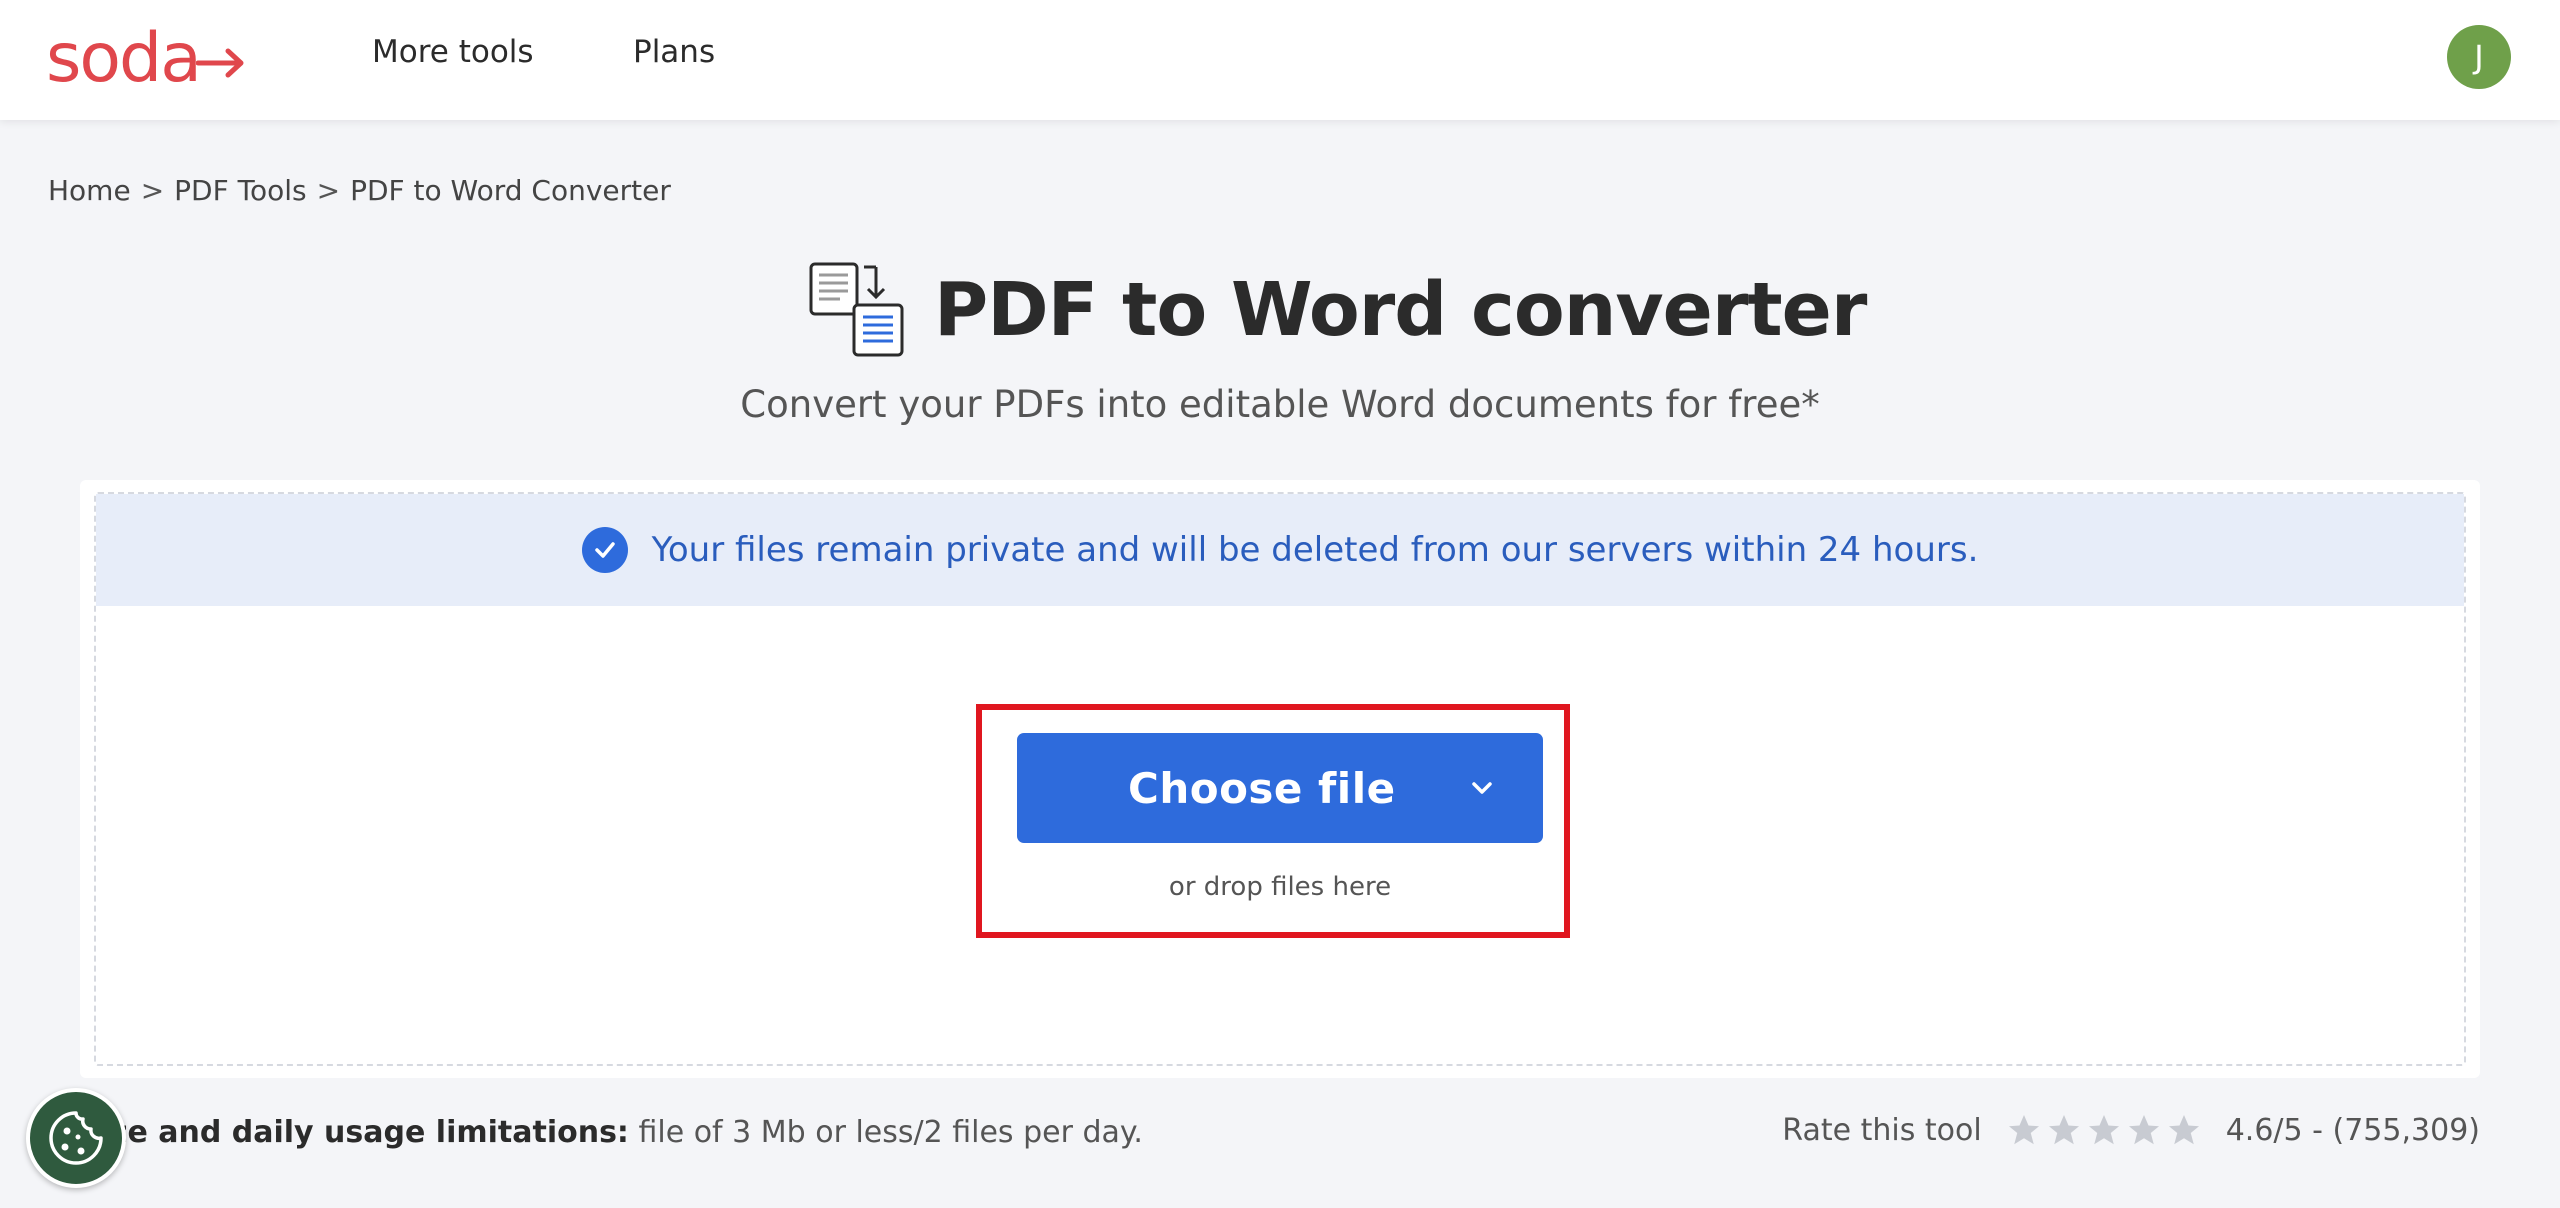 Image resolution: width=2560 pixels, height=1208 pixels. Describe the element at coordinates (890, 1132) in the screenshot. I see `usage-limits-value: file of 3 Mb or less/2 files per day.` at that location.